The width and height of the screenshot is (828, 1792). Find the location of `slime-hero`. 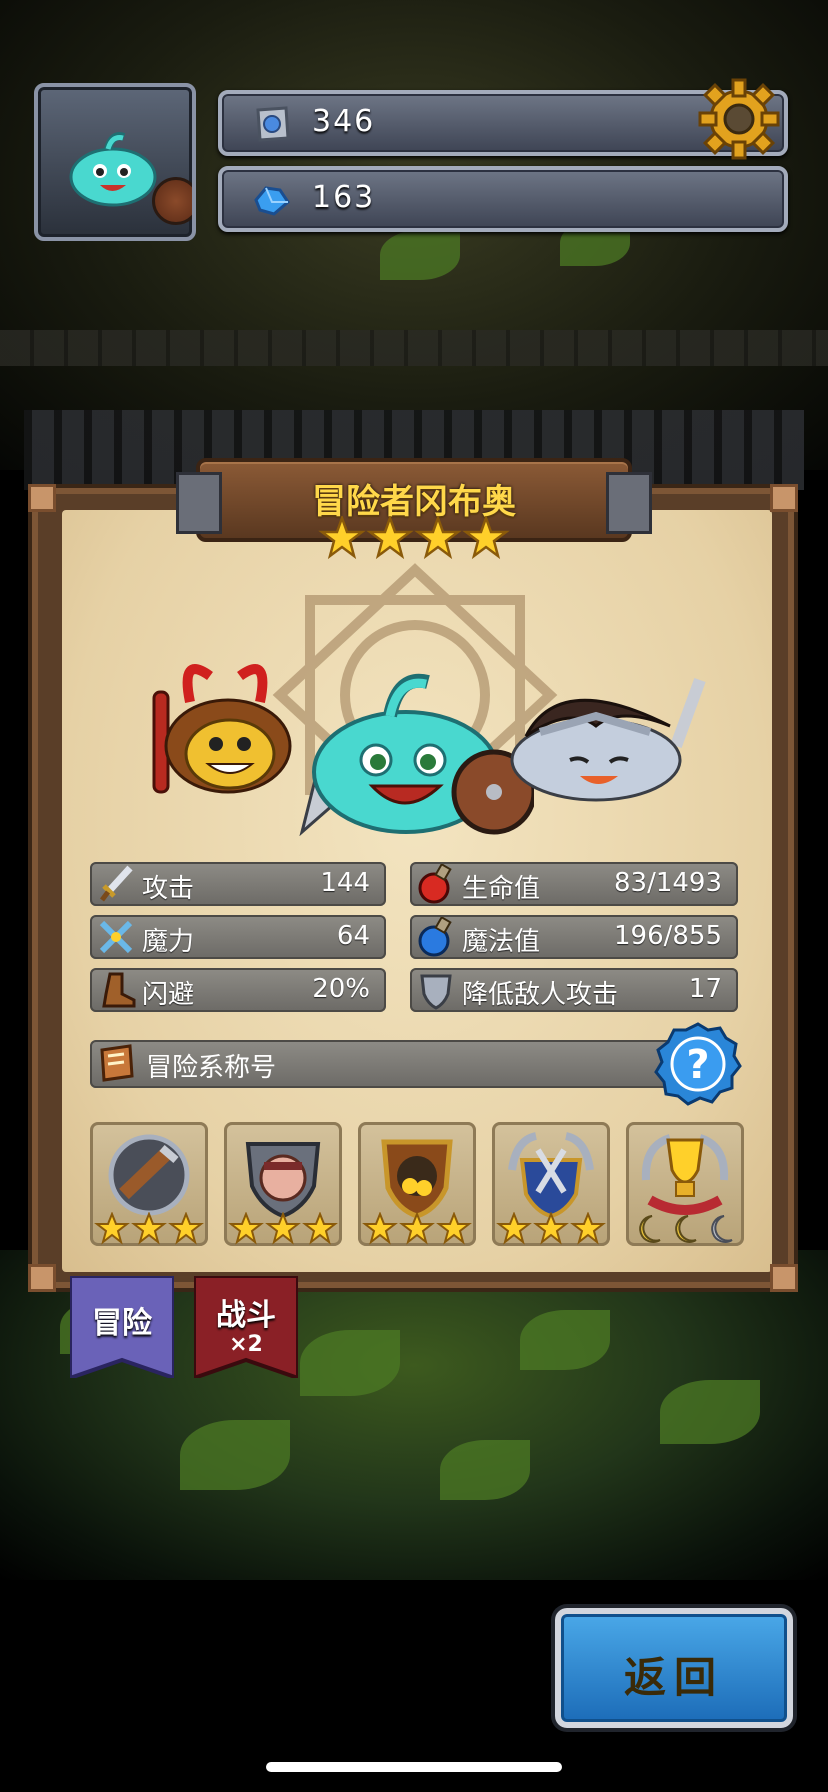

slime-hero is located at coordinates (416, 754).